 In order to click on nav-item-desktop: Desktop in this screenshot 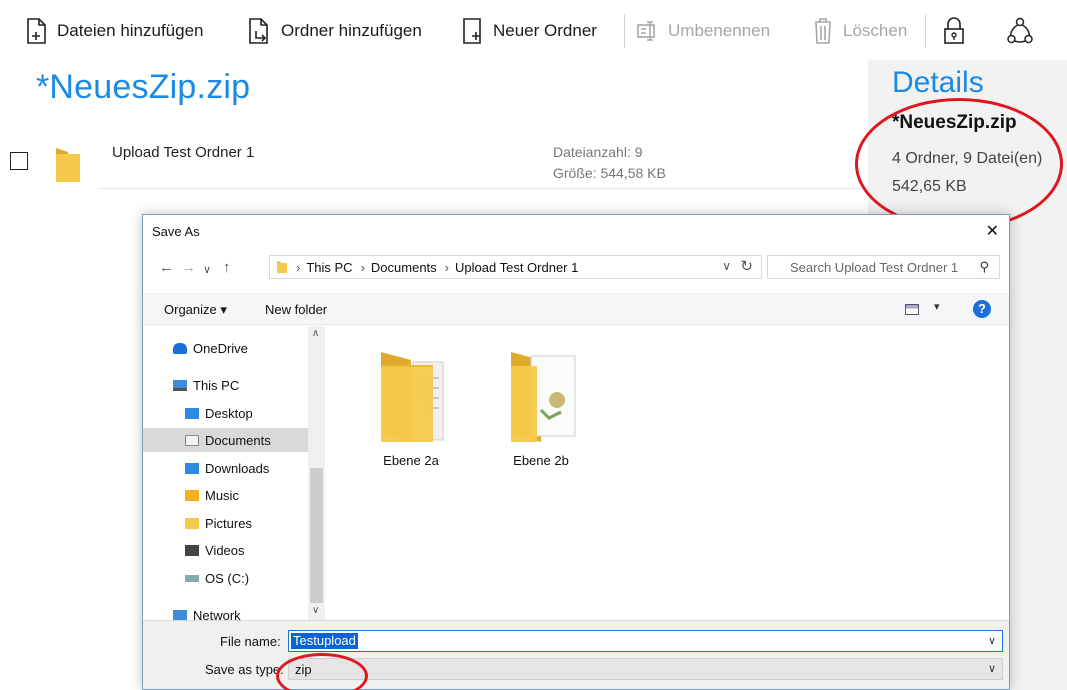, I will do `click(219, 413)`.